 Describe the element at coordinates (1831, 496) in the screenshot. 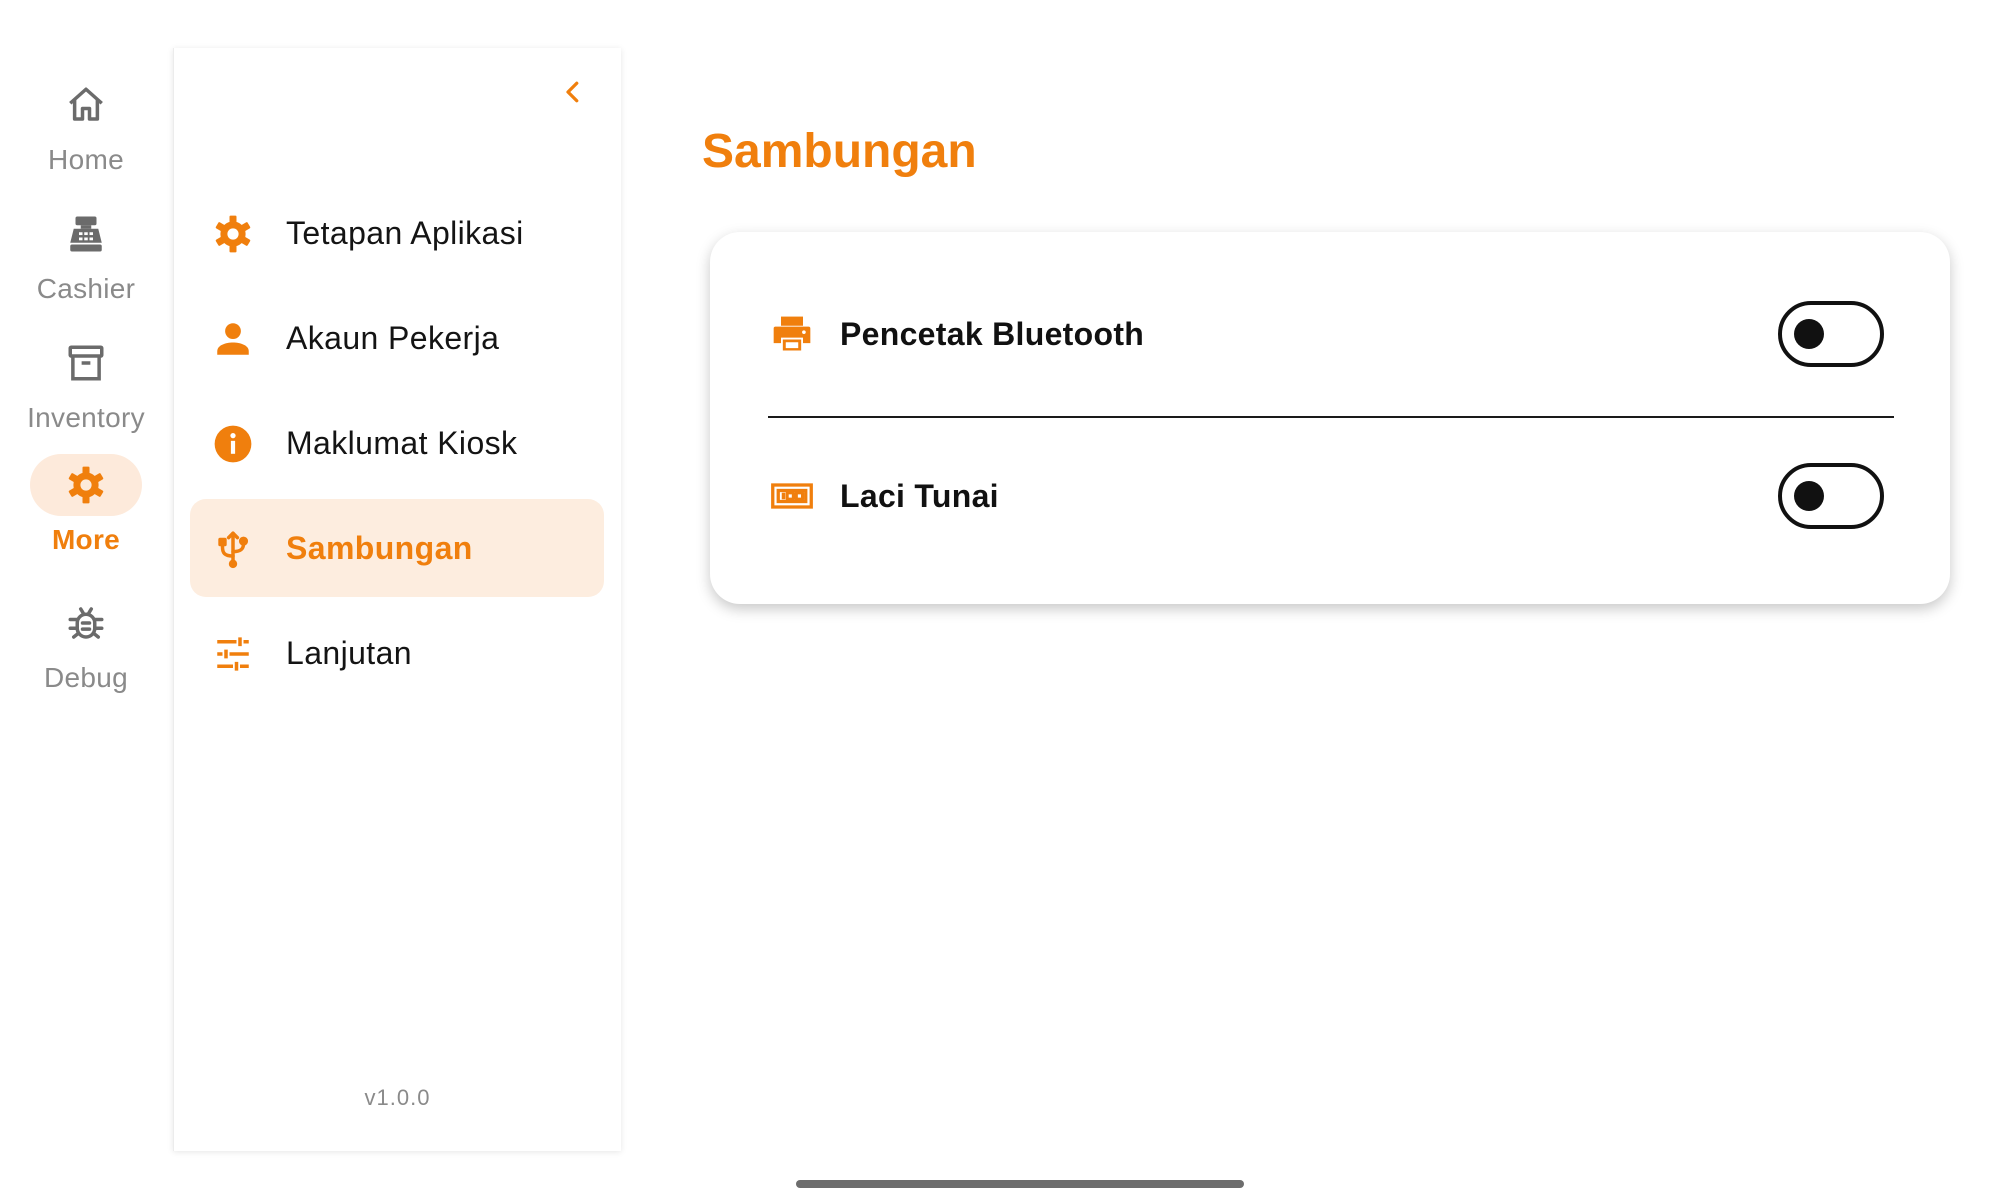

I see `cash-drawer-toggle` at that location.